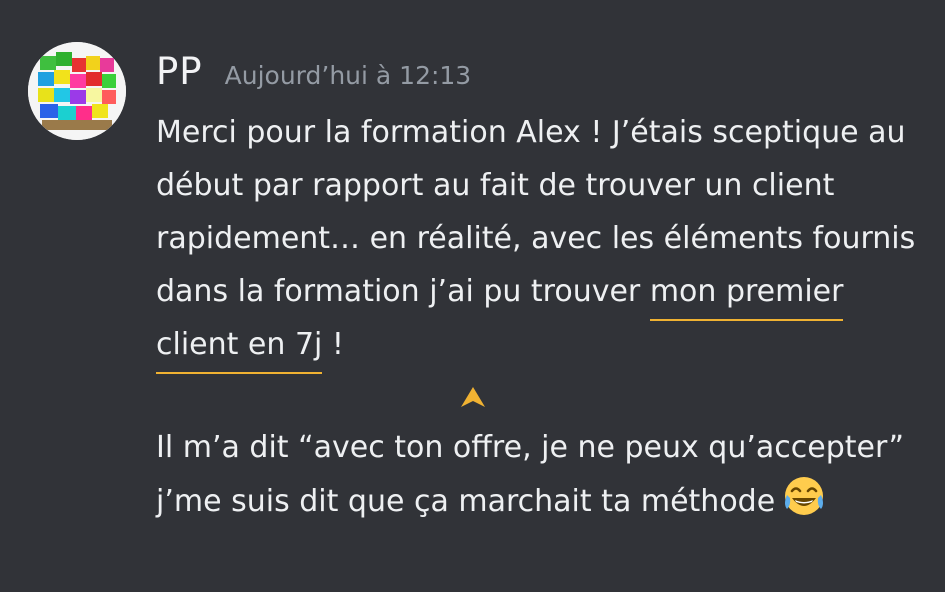  What do you see at coordinates (804, 505) in the screenshot?
I see `joy-emoji-icon` at bounding box center [804, 505].